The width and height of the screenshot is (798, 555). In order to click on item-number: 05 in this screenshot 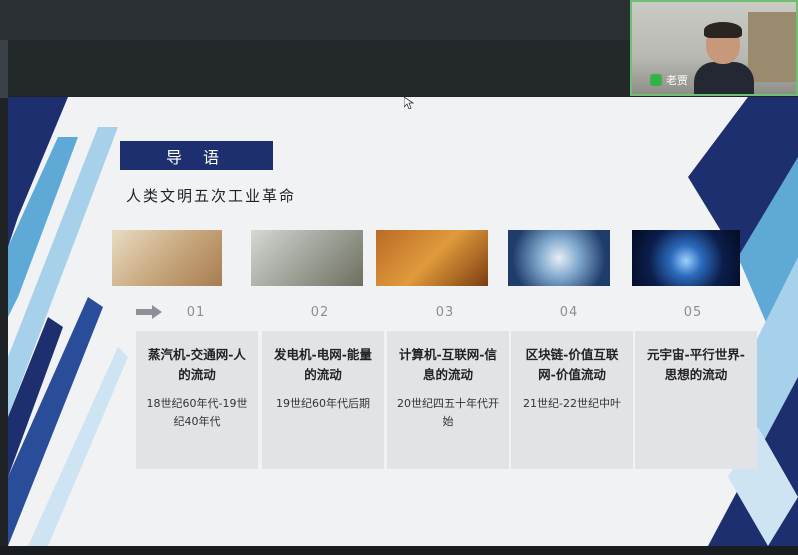, I will do `click(693, 312)`.